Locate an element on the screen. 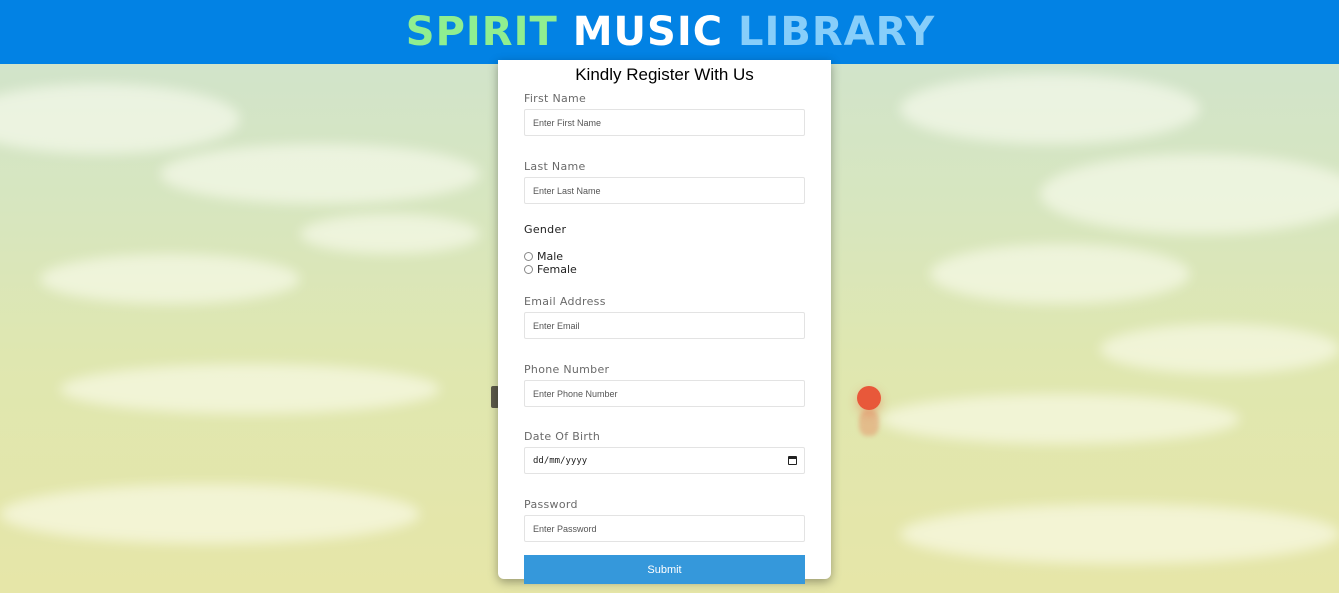 The width and height of the screenshot is (1339, 593). site-title-word-1: SPIRIT is located at coordinates (481, 32).